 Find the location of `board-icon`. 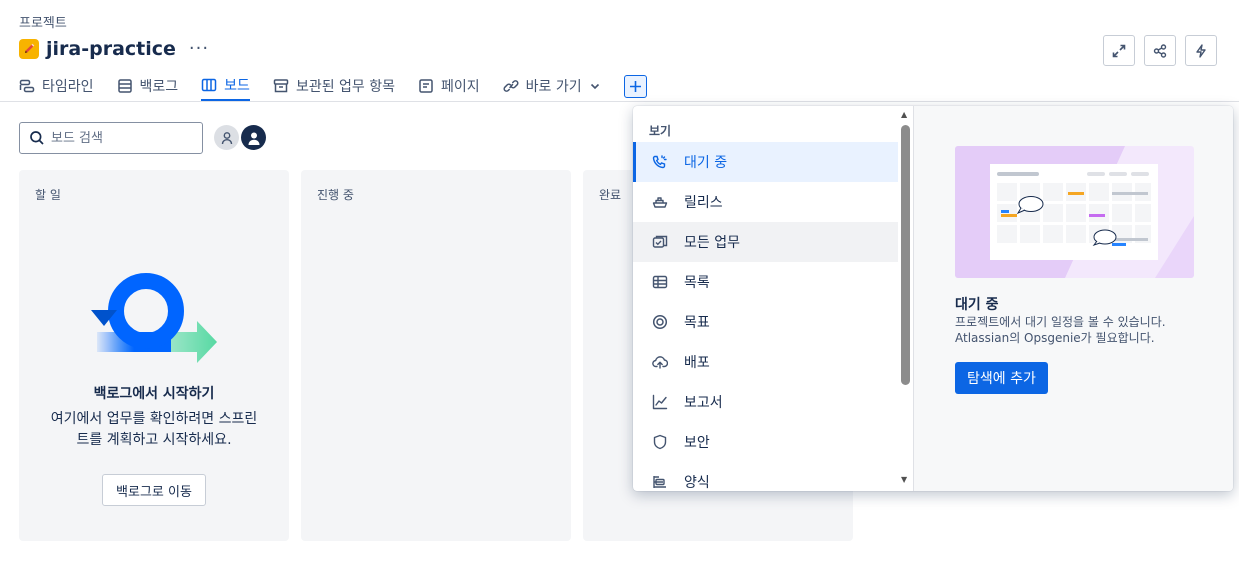

board-icon is located at coordinates (209, 85).